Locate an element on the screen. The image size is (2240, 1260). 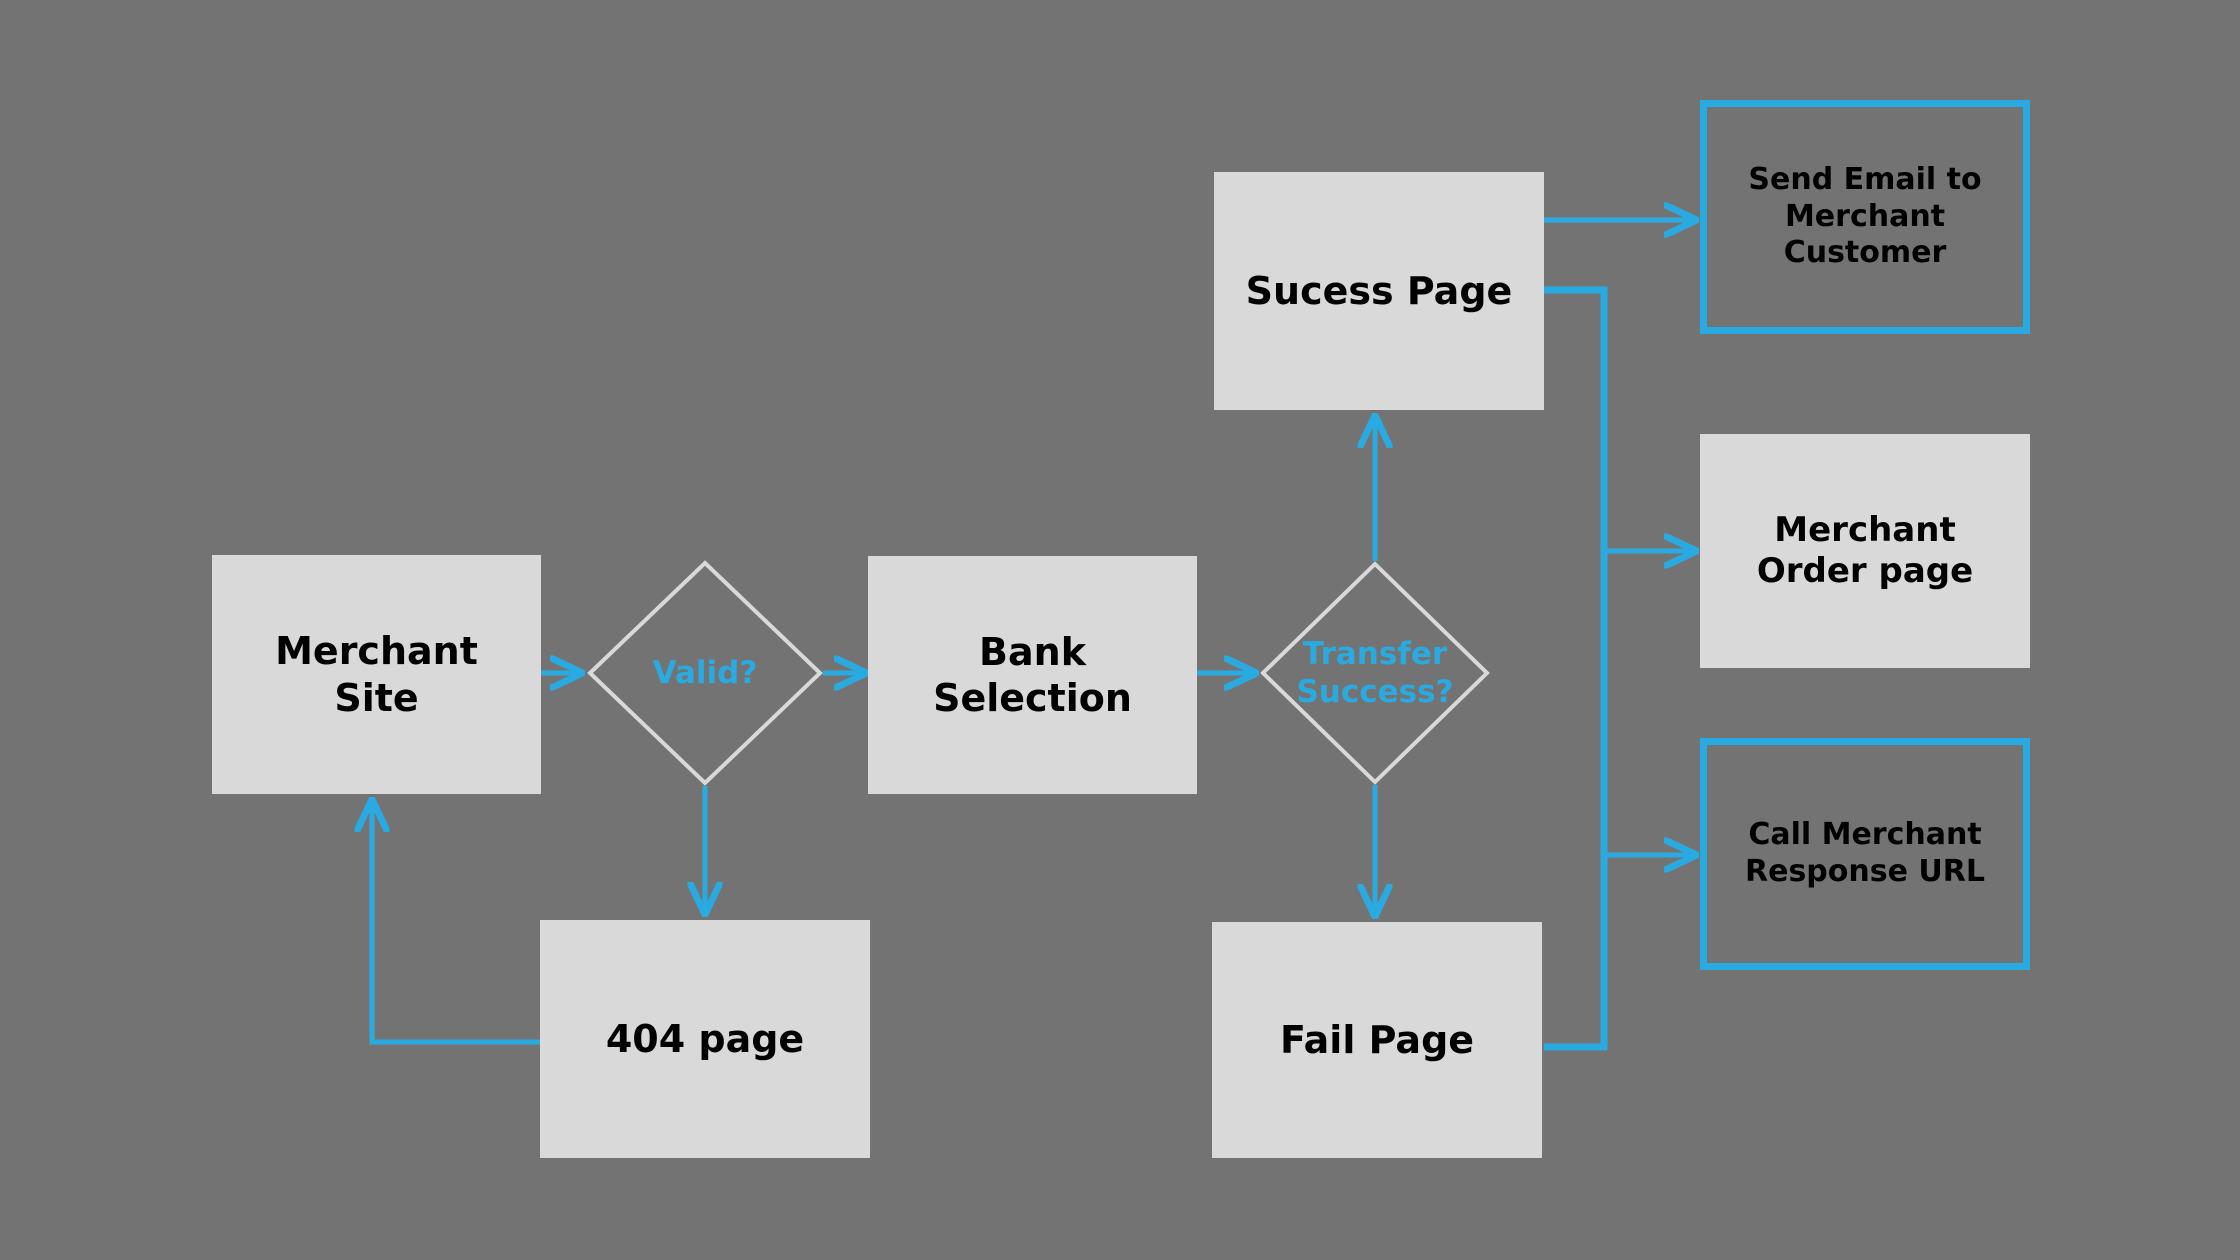
node-merchant-order-page: Merchant Order page is located at coordinates (1865, 551).